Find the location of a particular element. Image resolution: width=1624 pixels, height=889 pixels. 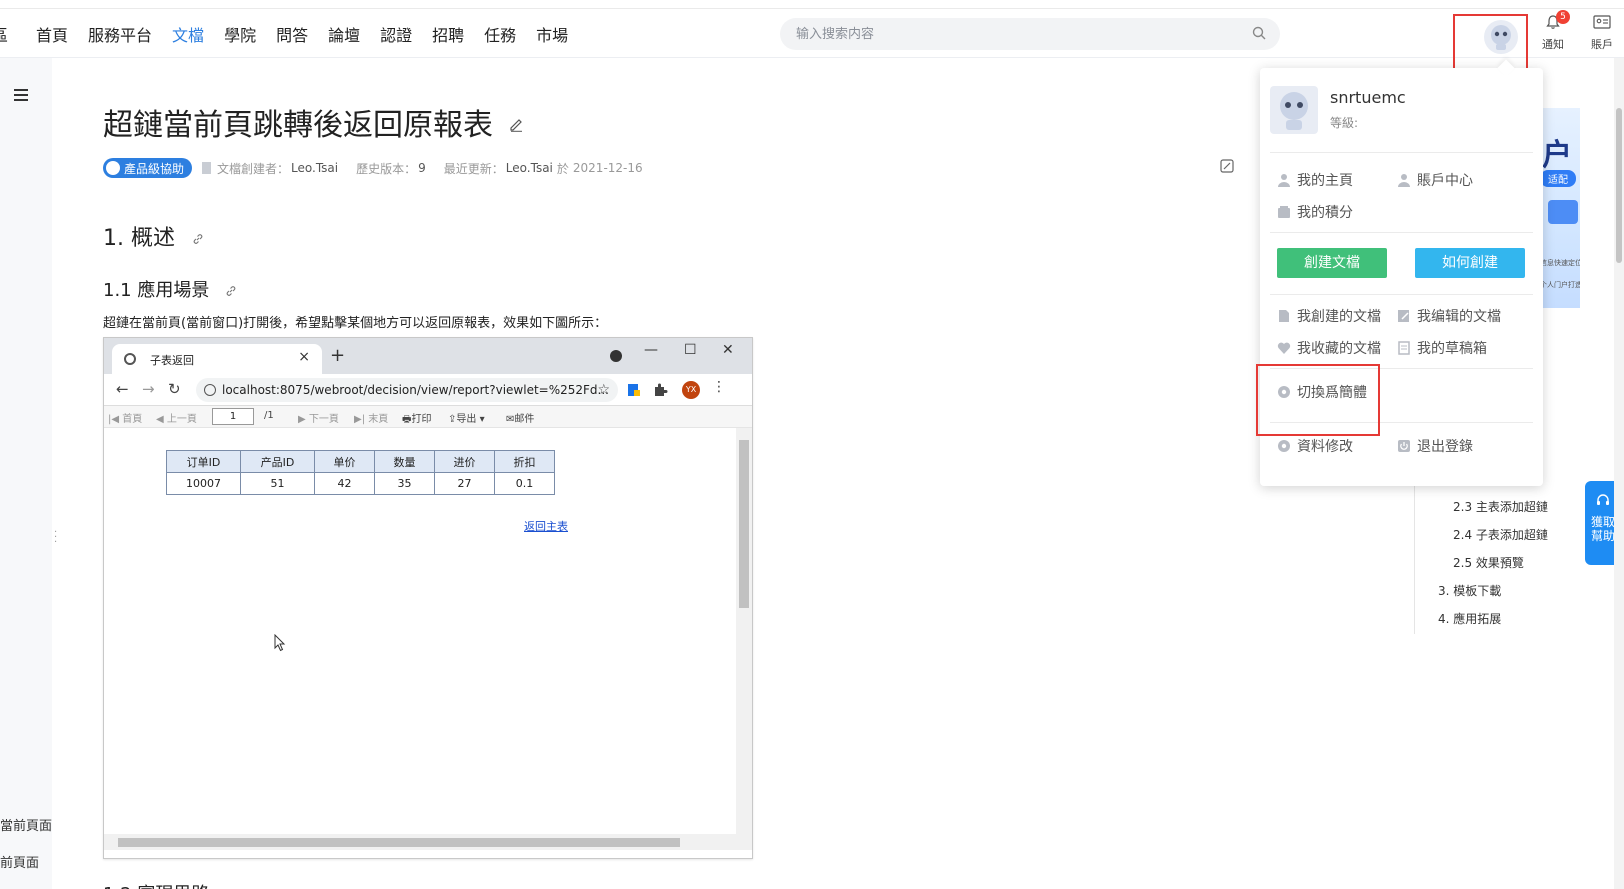

menu-my-drafts: 我的草稿箱 is located at coordinates (1442, 348).